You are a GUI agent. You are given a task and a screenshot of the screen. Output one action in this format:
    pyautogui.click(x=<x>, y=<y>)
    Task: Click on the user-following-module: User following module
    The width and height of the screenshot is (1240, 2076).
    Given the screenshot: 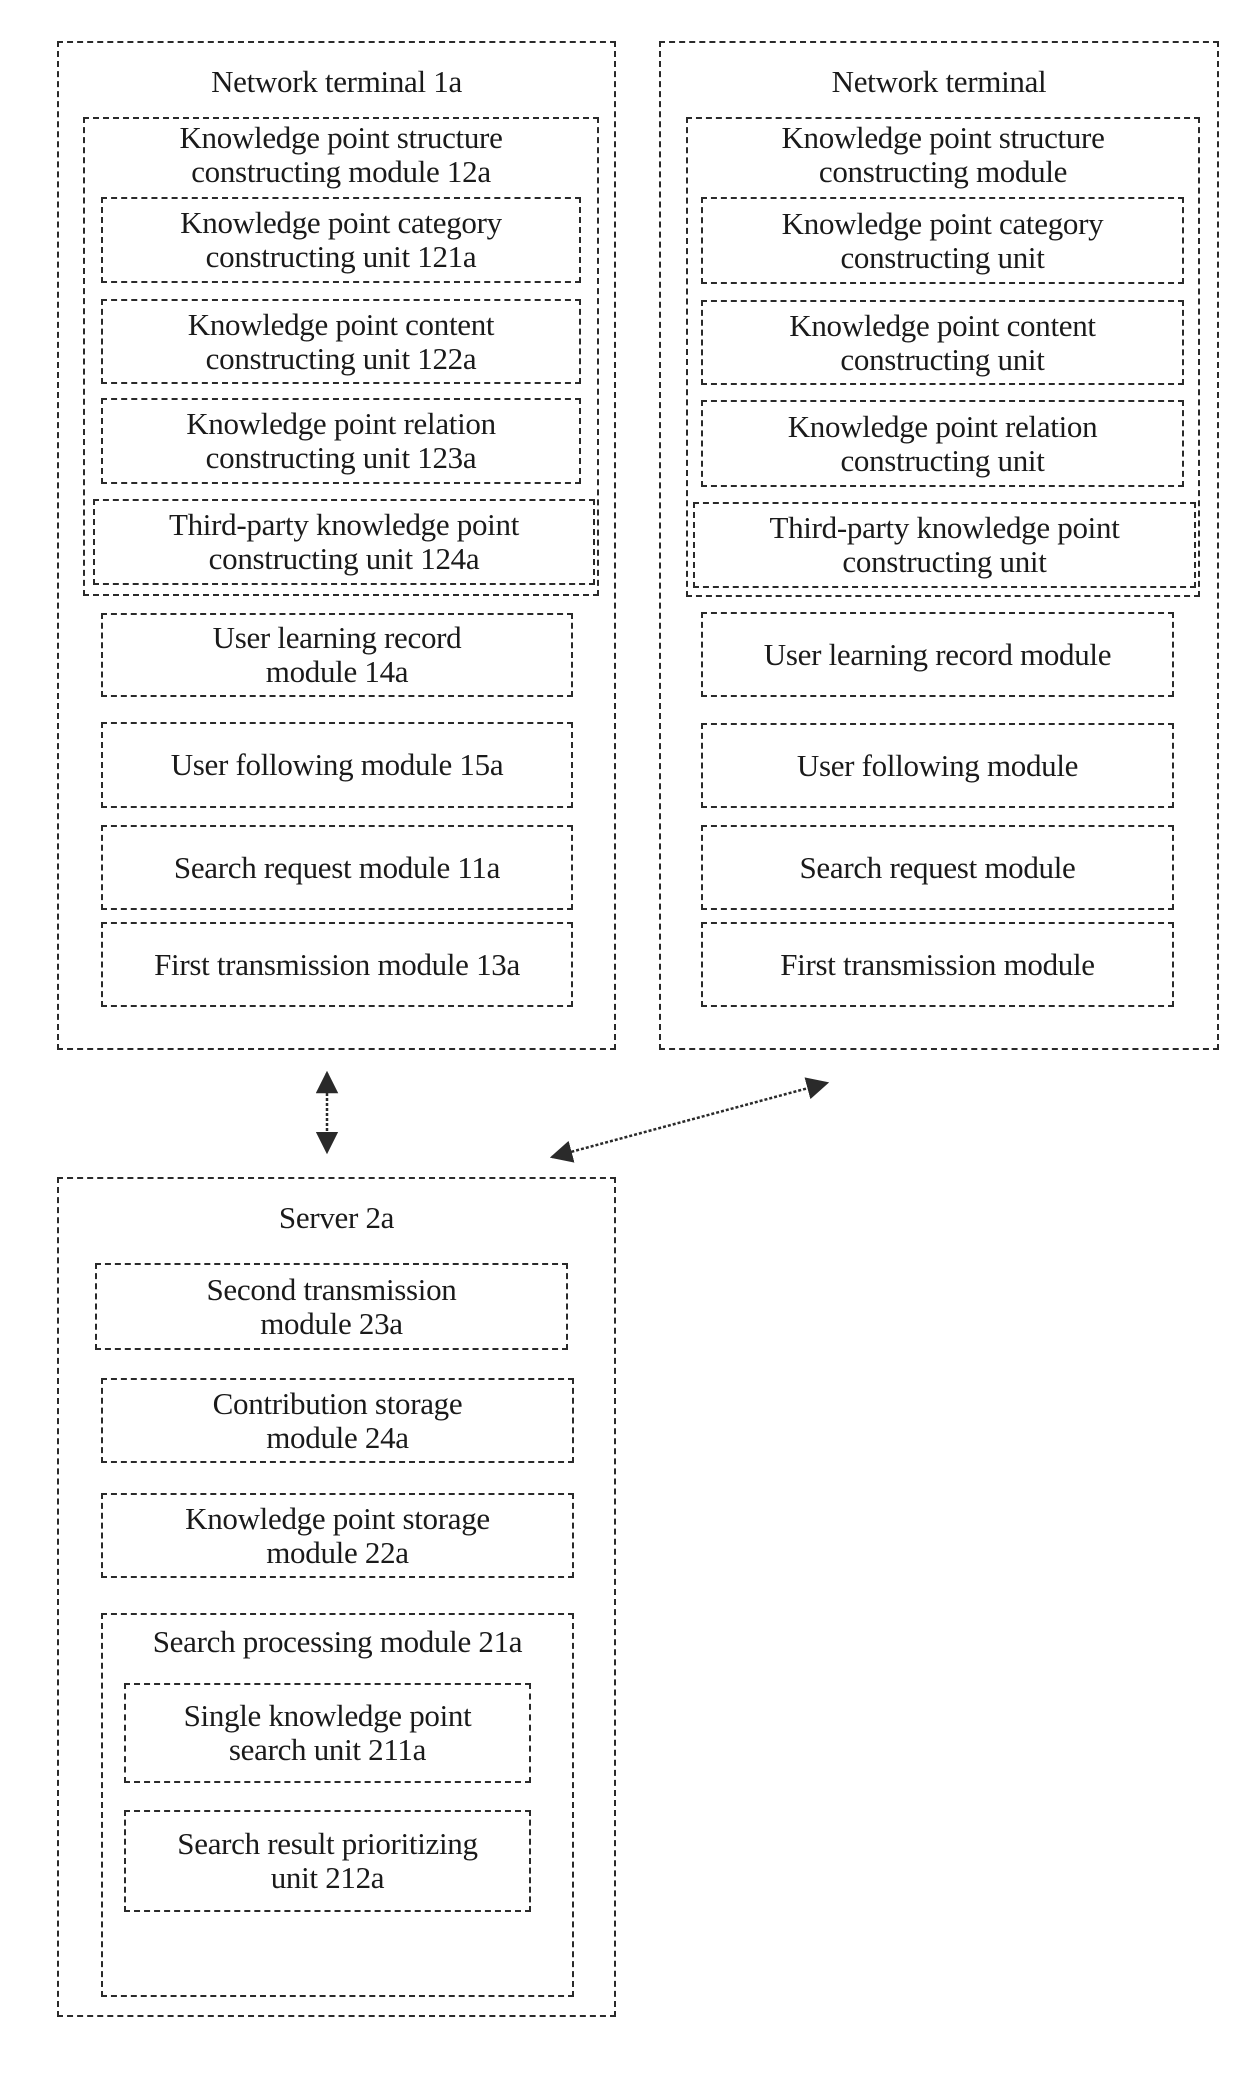 What is the action you would take?
    pyautogui.click(x=937, y=765)
    